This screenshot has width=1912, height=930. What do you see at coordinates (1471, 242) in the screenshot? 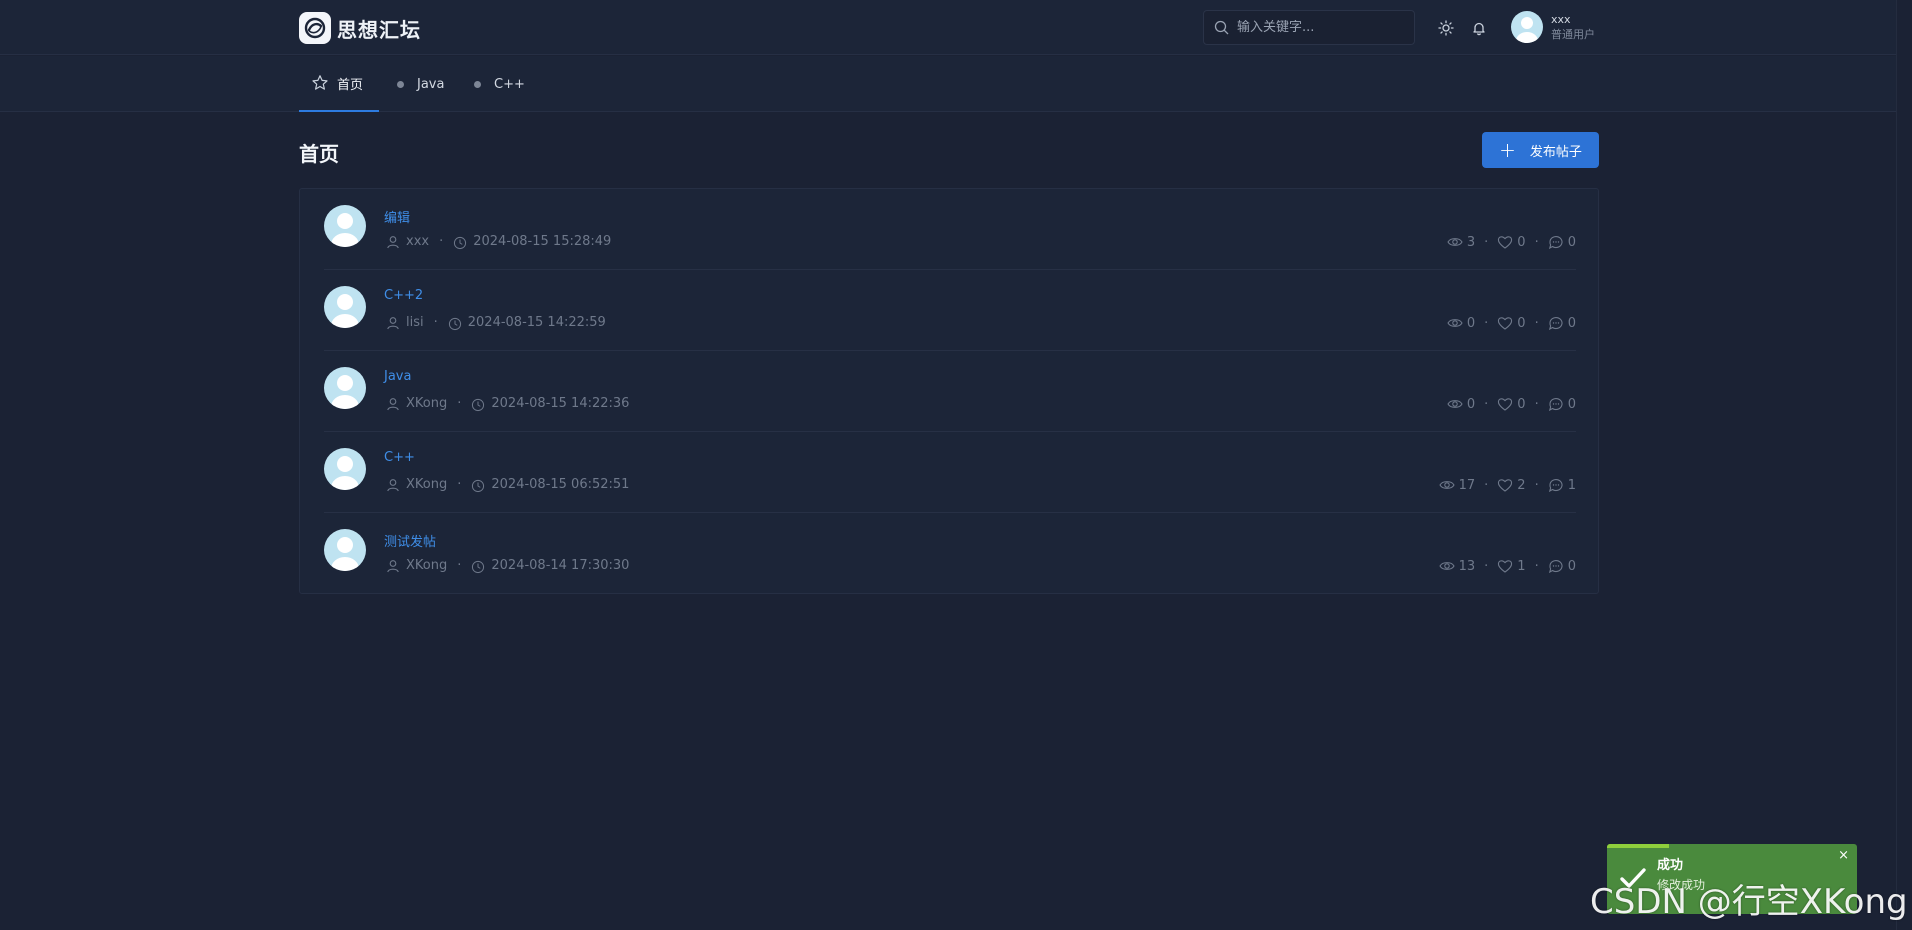
I see `view-count: 3` at bounding box center [1471, 242].